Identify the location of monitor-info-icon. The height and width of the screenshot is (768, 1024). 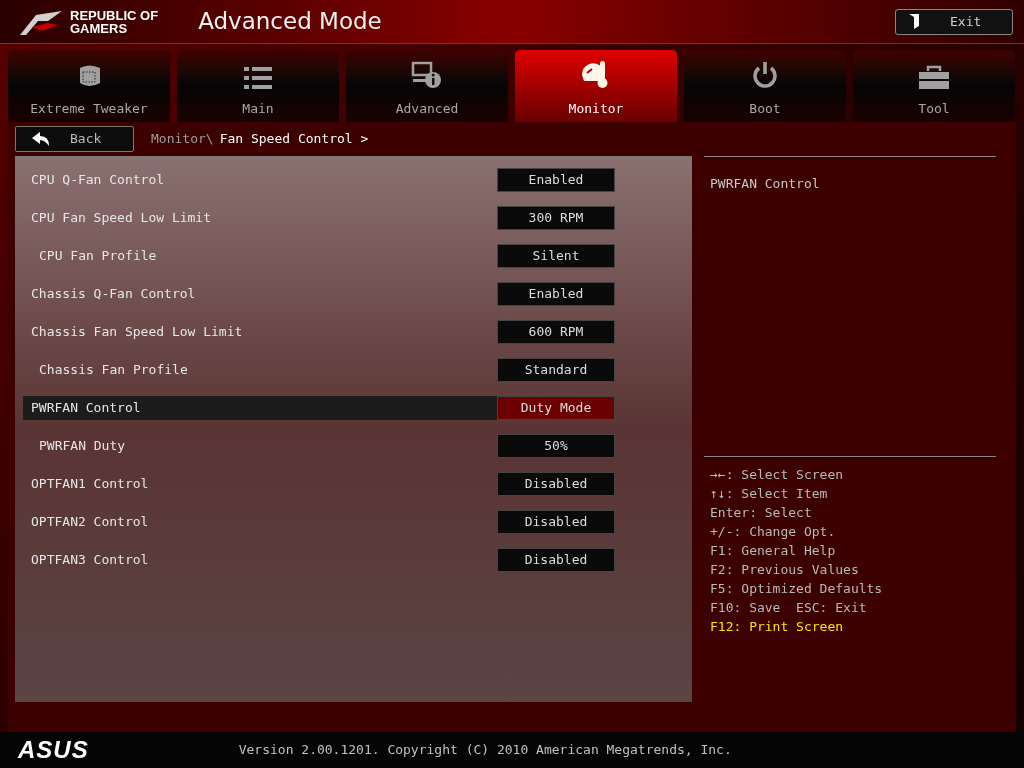
(427, 74).